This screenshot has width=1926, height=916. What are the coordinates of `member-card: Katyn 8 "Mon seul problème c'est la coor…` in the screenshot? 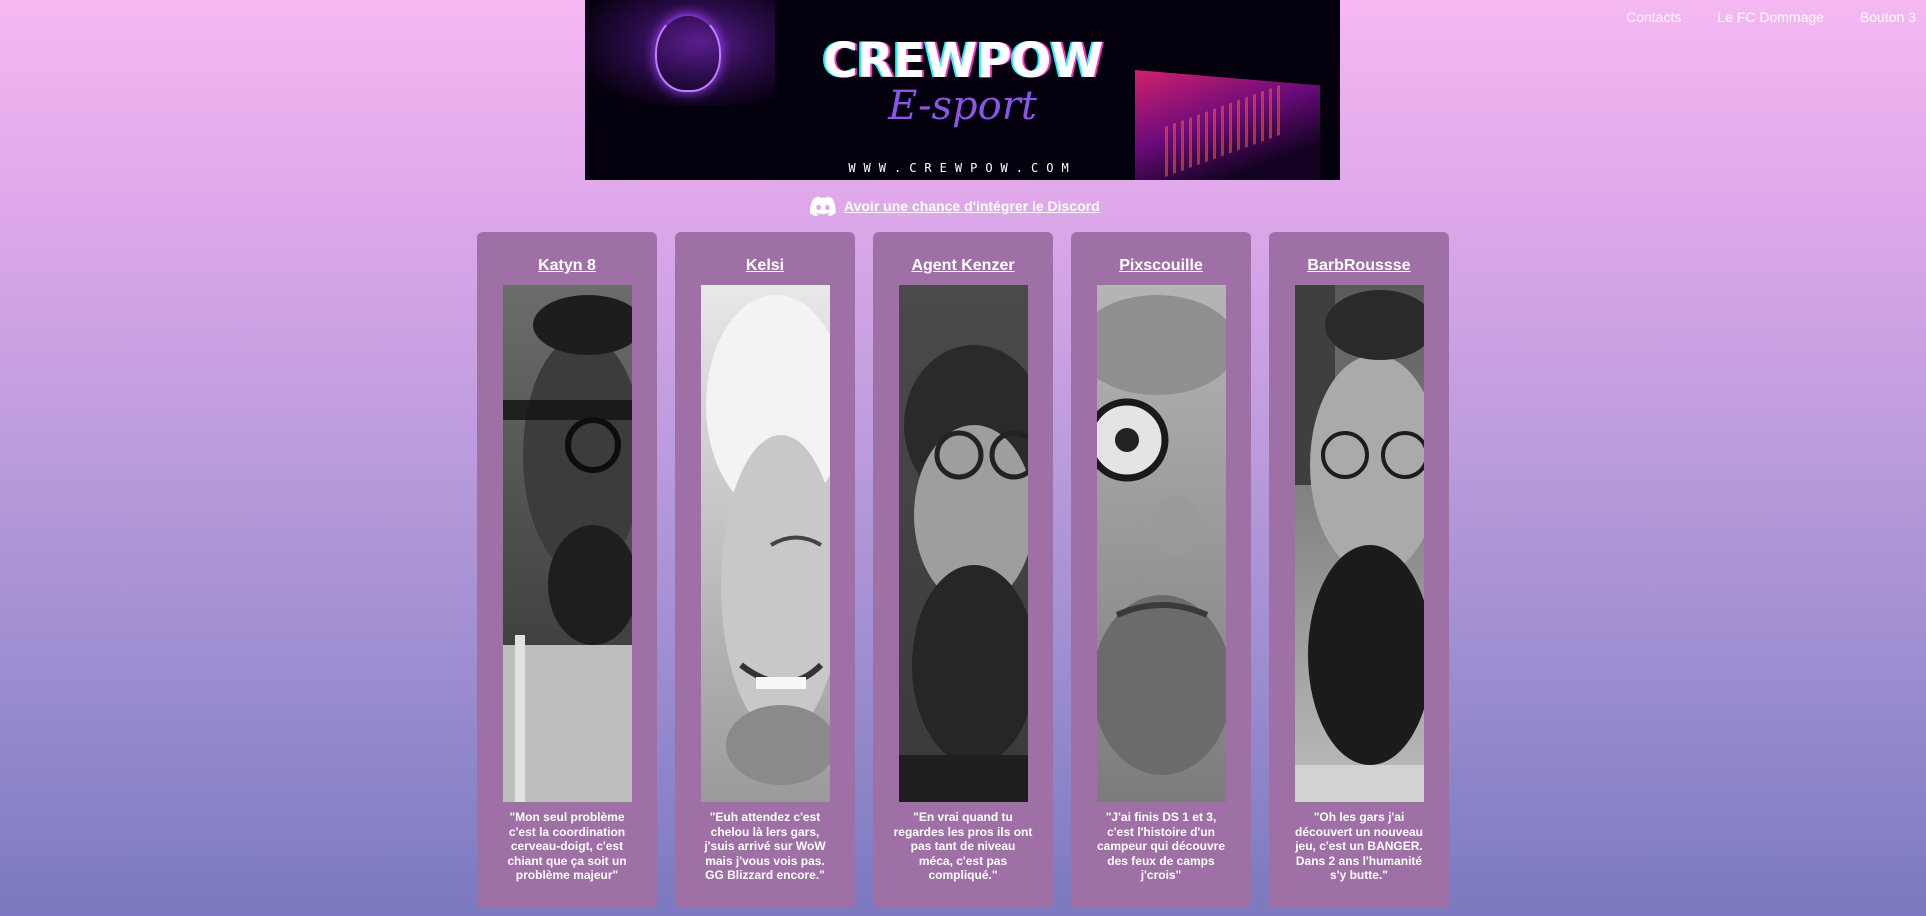 It's located at (567, 570).